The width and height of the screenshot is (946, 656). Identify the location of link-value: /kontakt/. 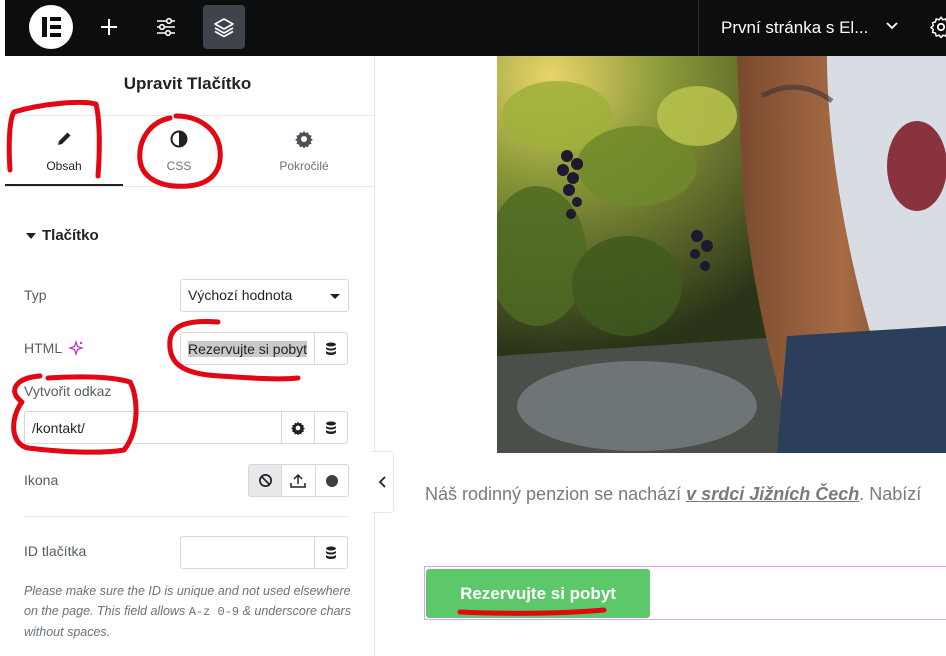
(58, 428).